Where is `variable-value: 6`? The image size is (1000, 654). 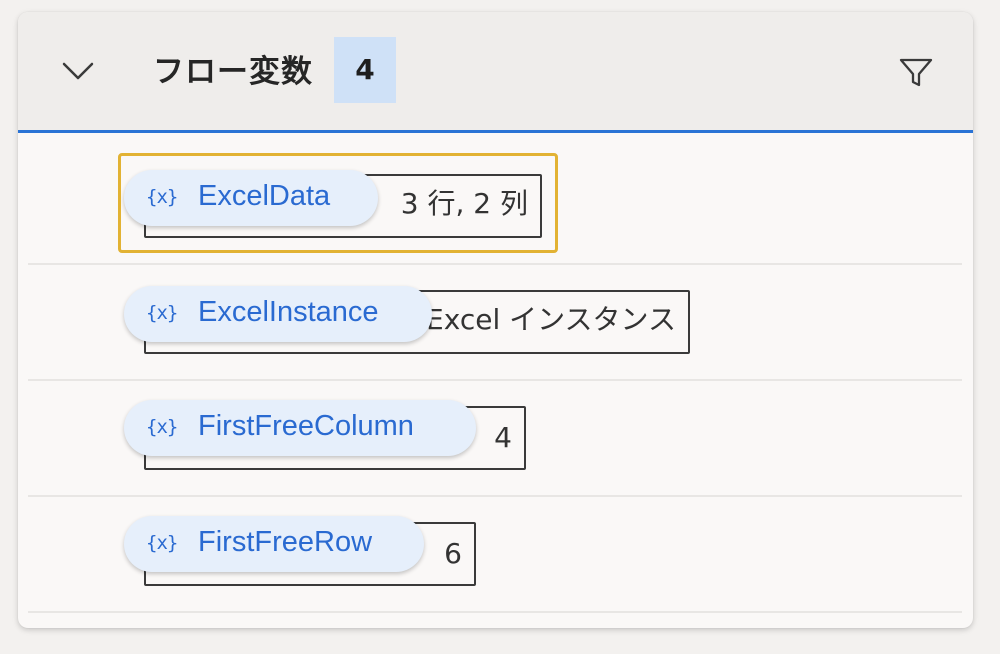
variable-value: 6 is located at coordinates (453, 553).